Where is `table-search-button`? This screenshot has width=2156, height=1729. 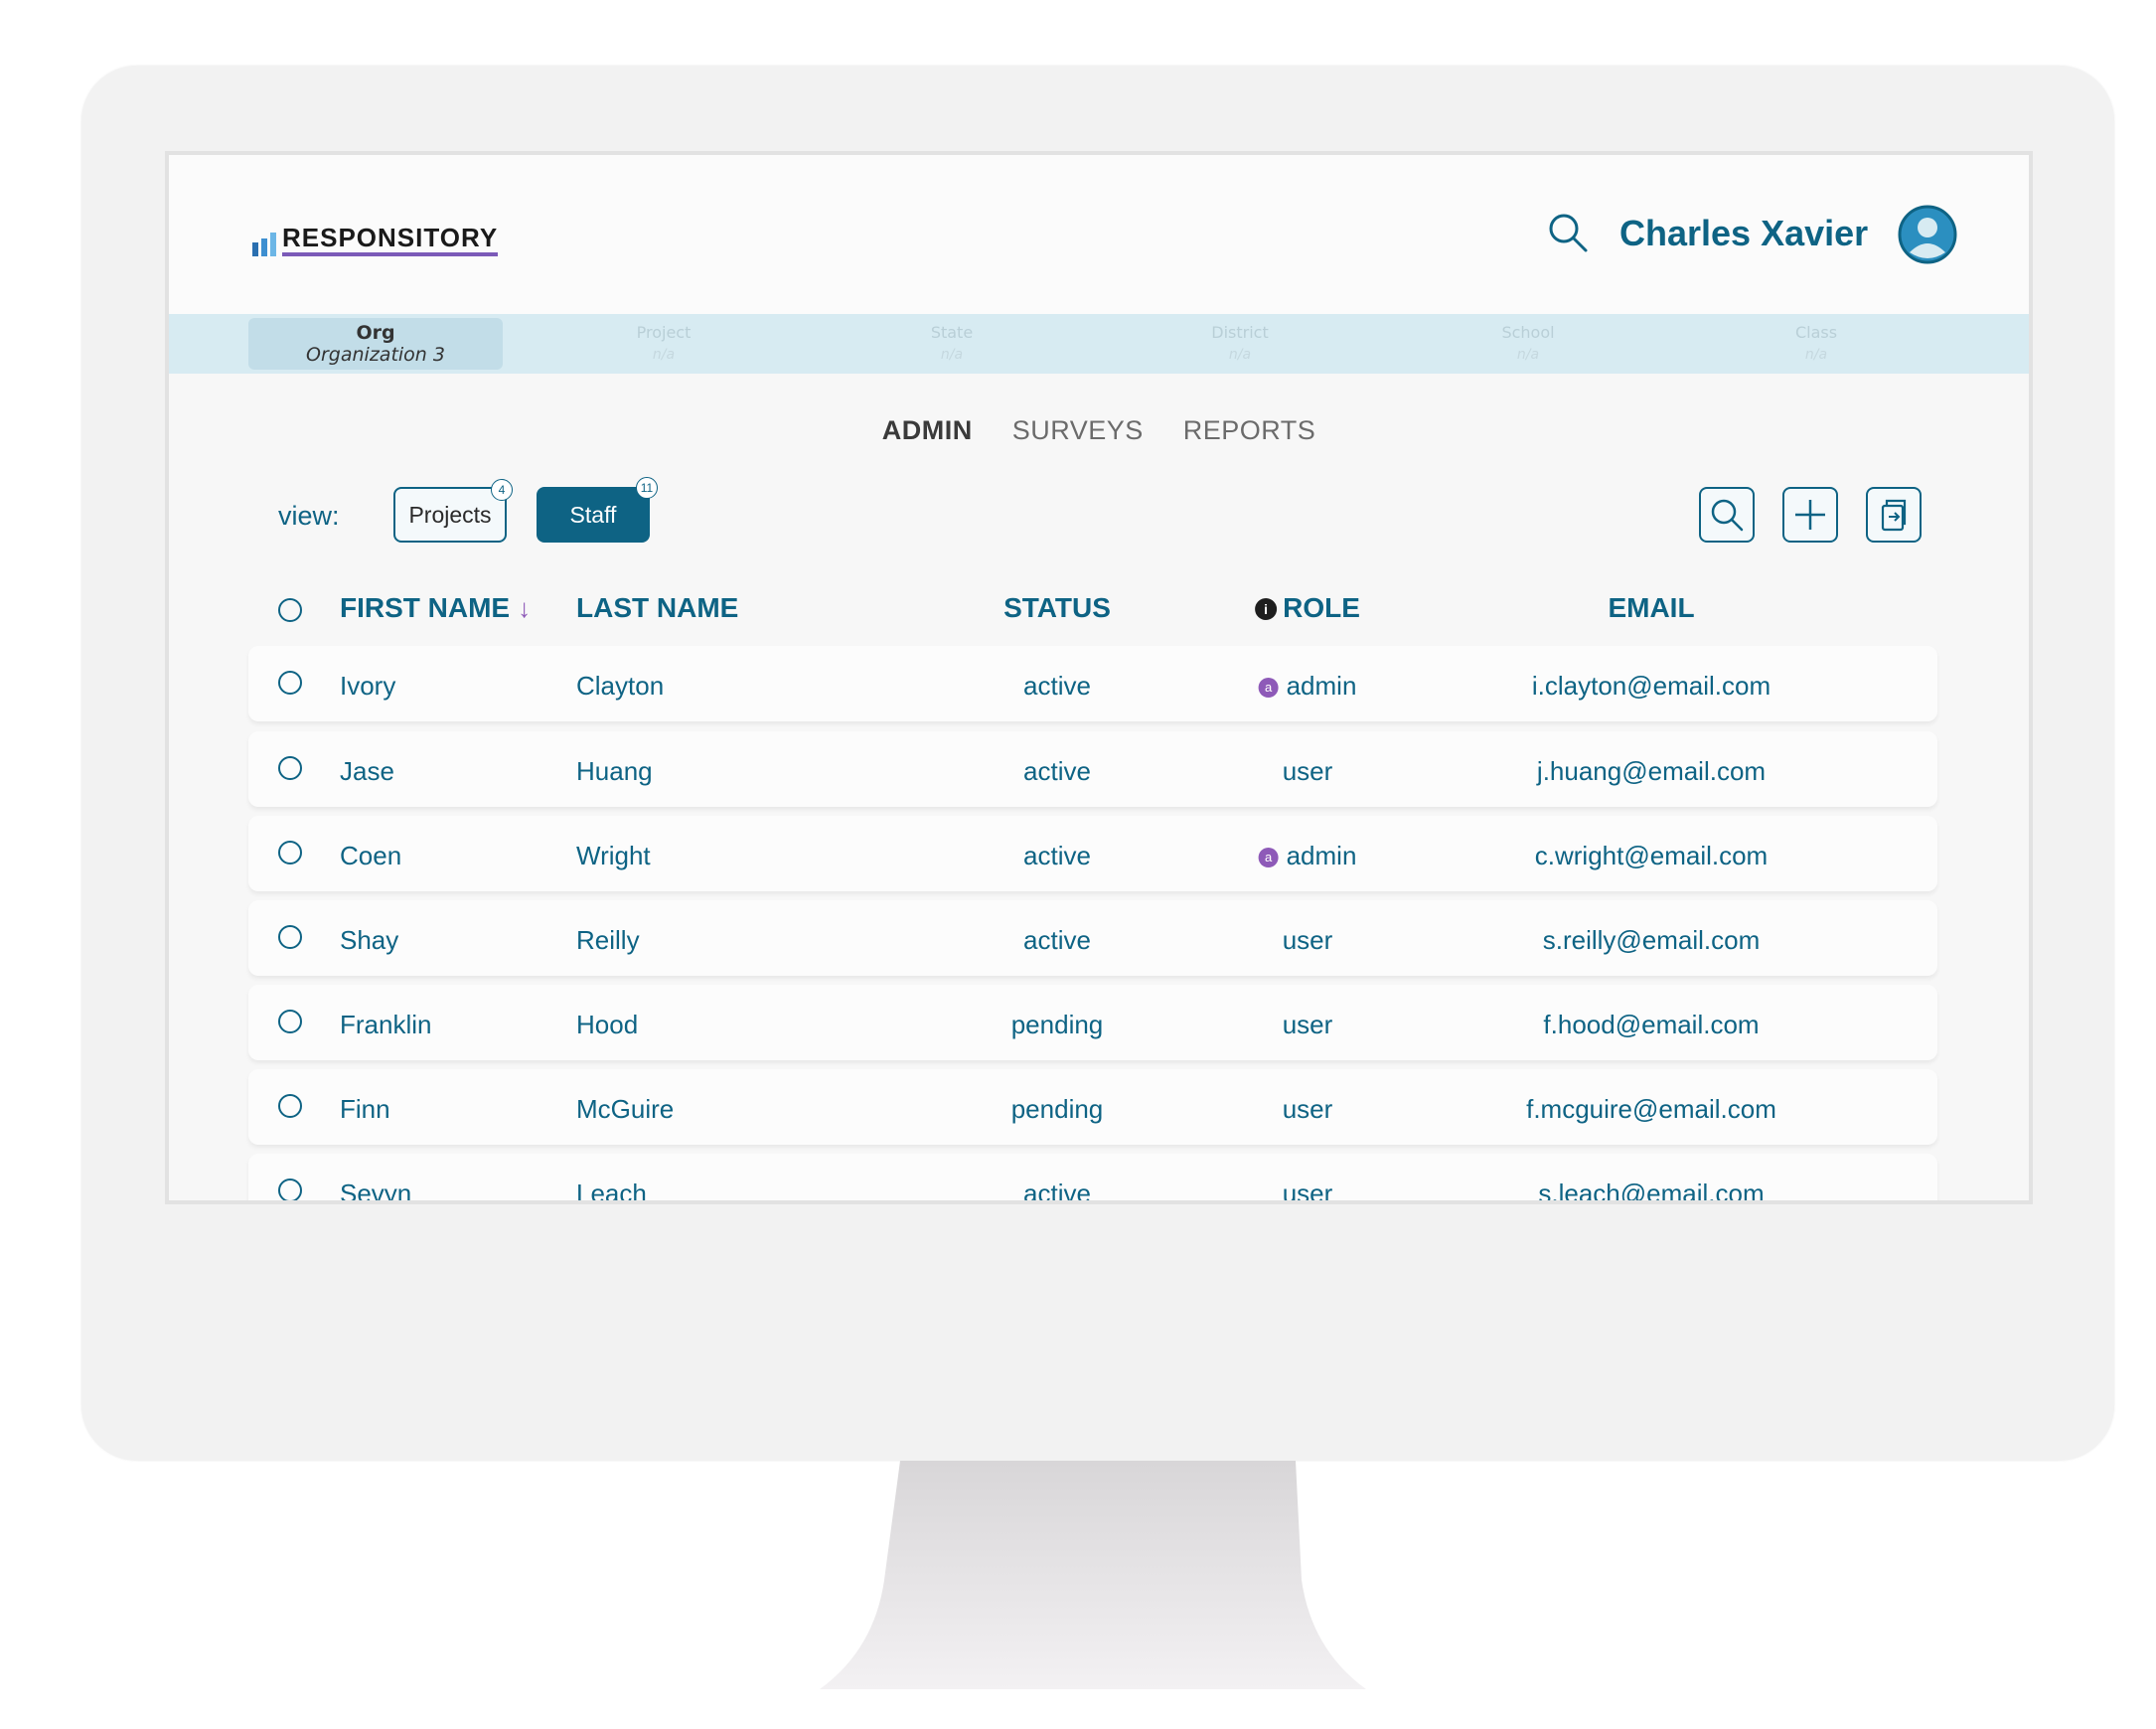 table-search-button is located at coordinates (1727, 515).